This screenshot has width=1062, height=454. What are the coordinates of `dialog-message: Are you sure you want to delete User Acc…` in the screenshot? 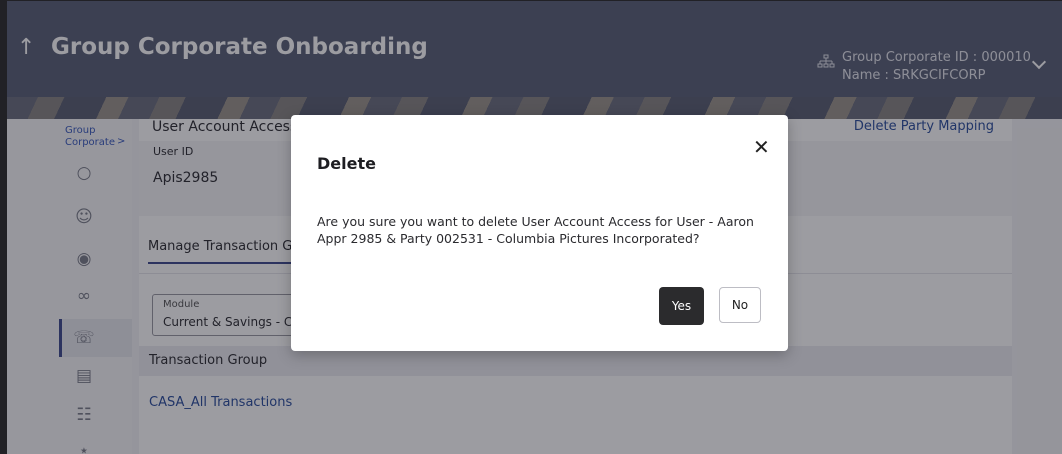 It's located at (535, 230).